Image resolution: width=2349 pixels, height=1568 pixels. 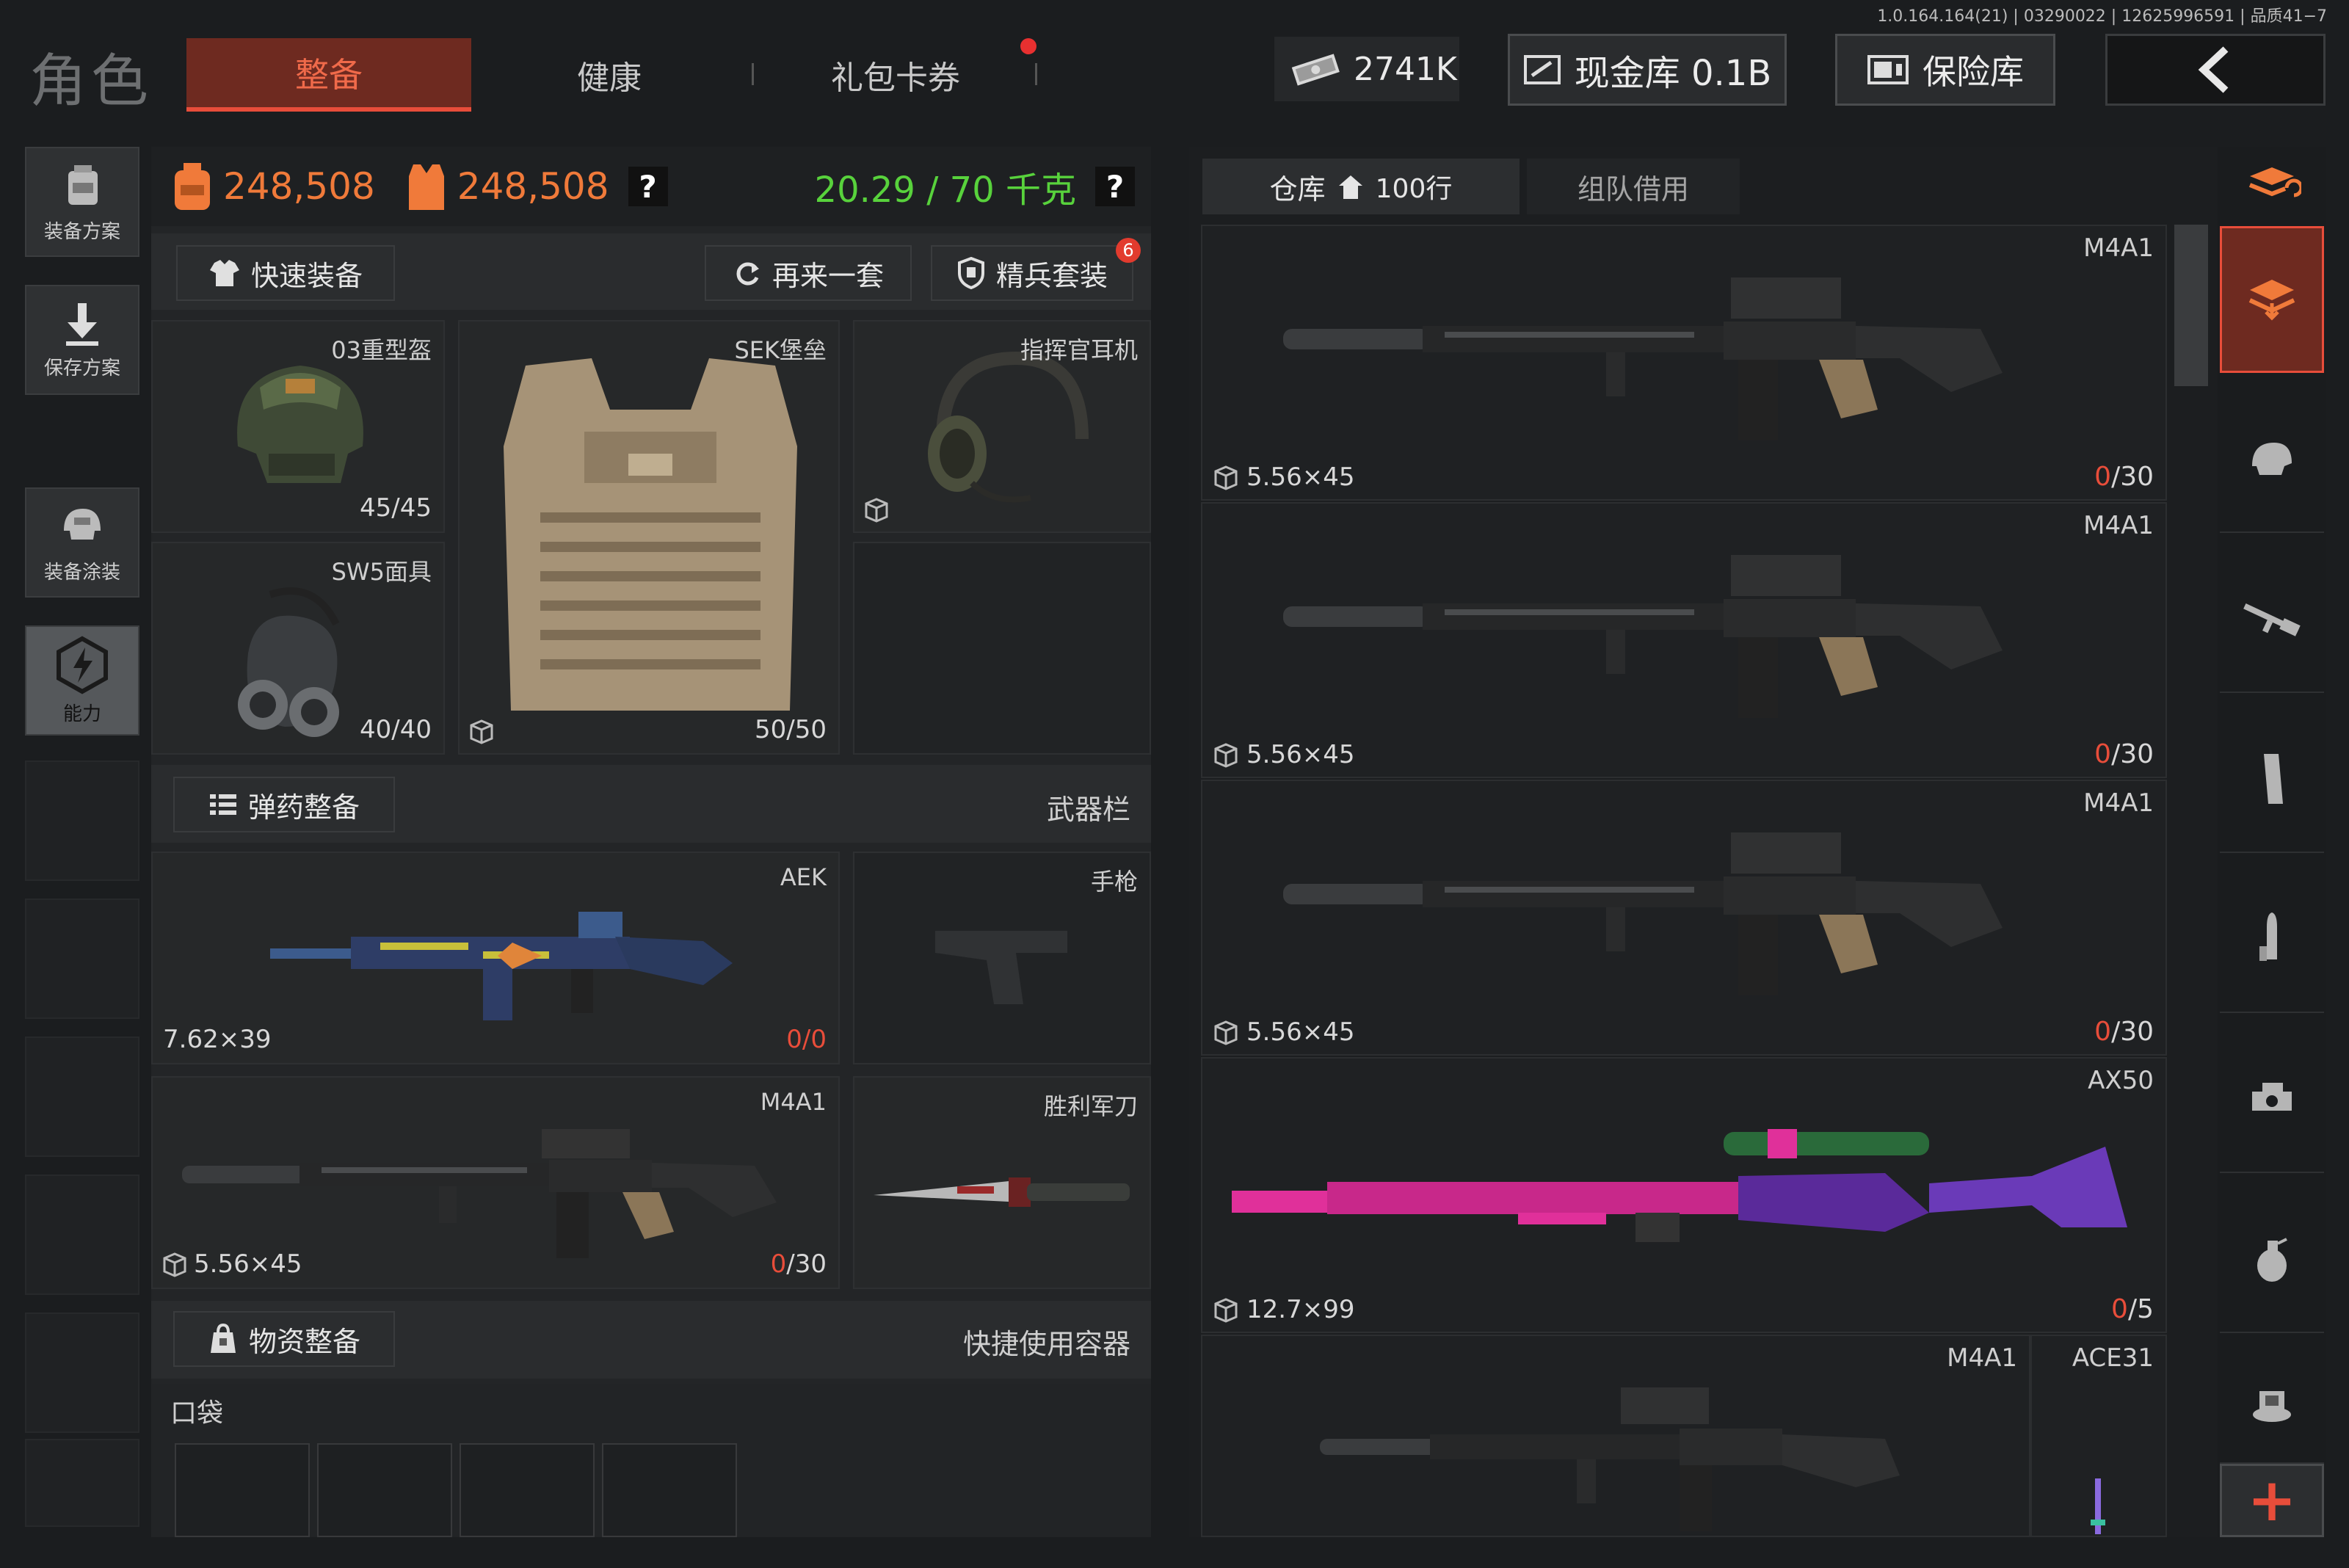 I want to click on m4a1-slot-name: M4A1, so click(x=793, y=1102).